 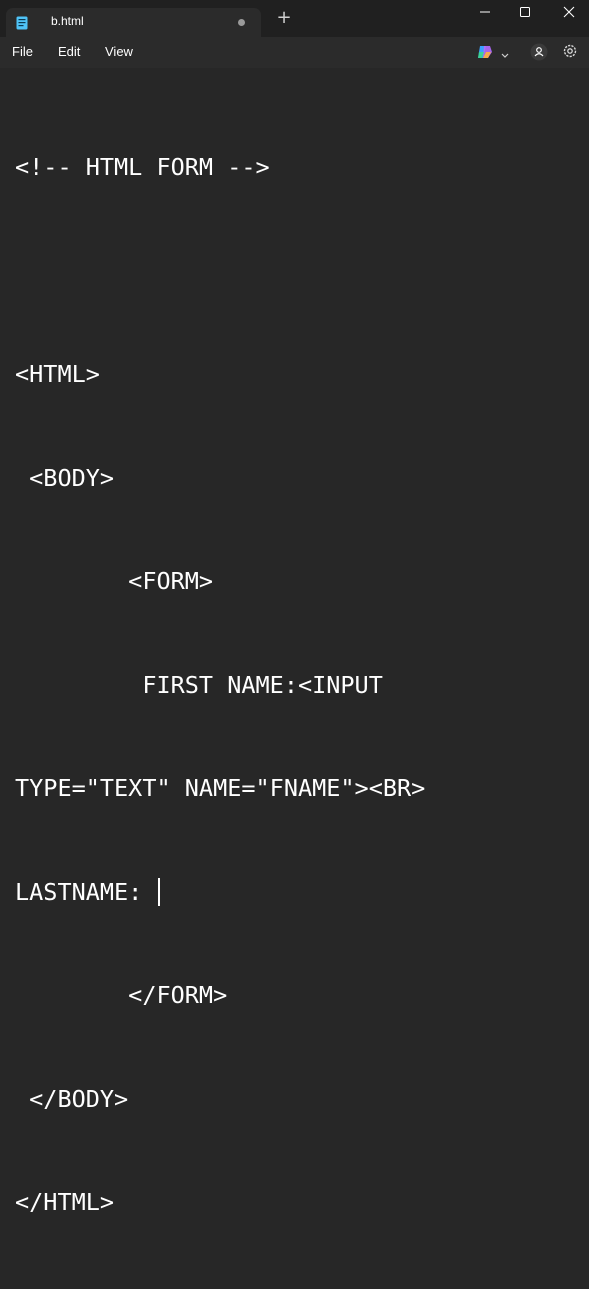 I want to click on account-icon, so click(x=539, y=52).